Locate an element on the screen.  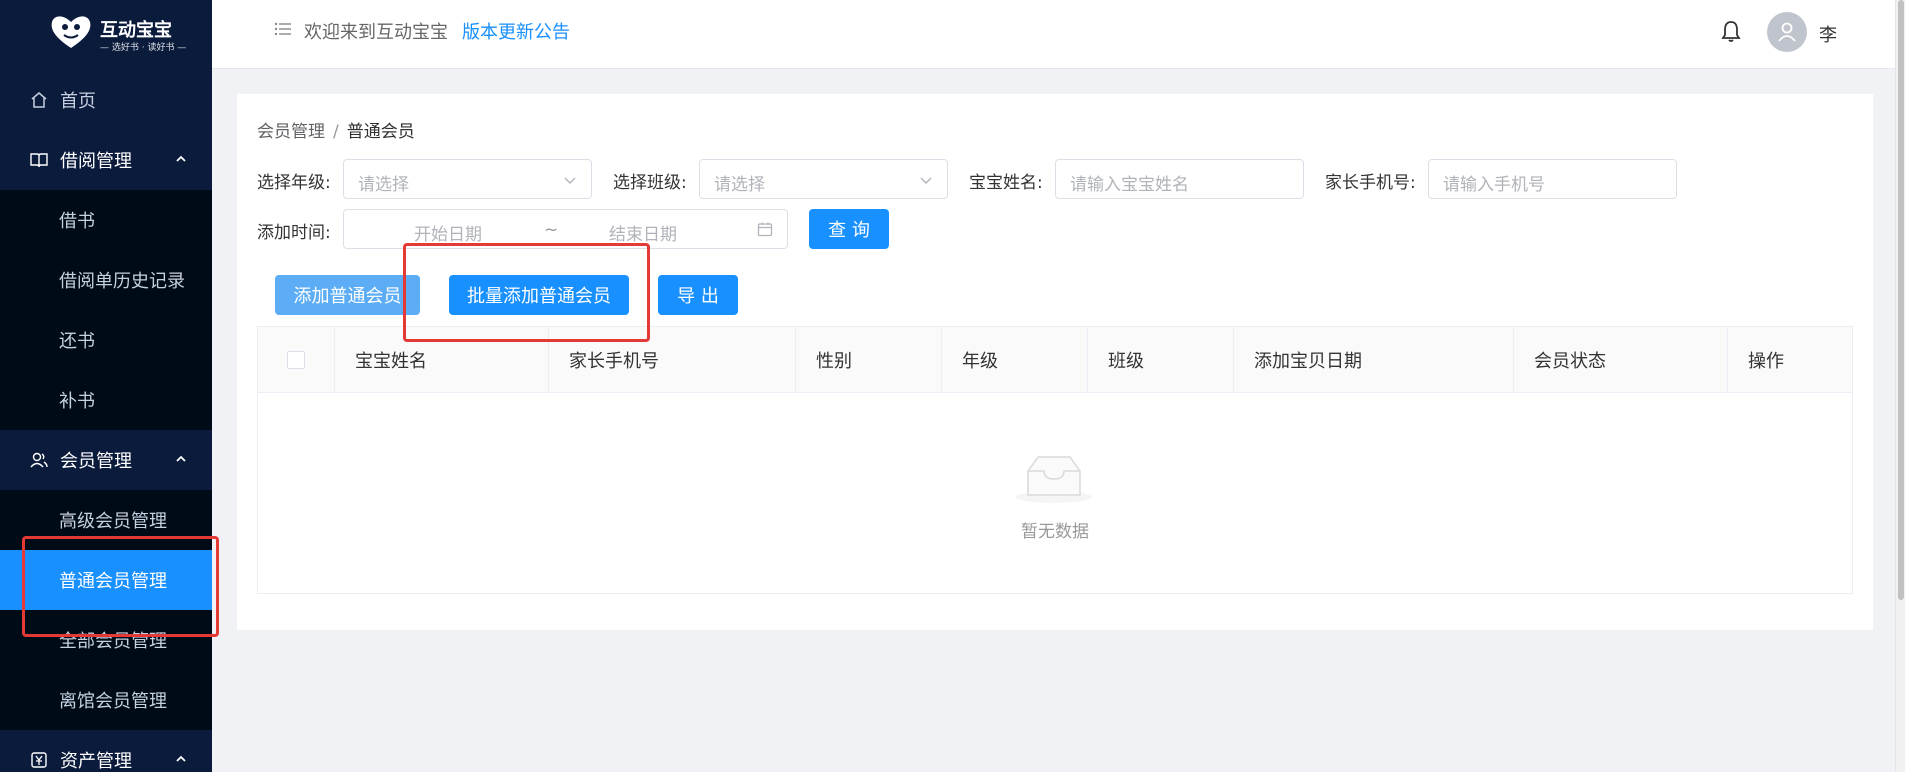
select-all-cell is located at coordinates (296, 360).